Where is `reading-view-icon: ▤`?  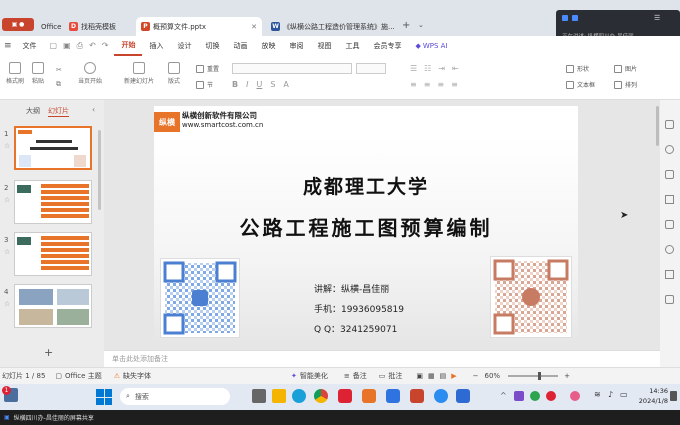
reading-view-icon: ▤ is located at coordinates (443, 376).